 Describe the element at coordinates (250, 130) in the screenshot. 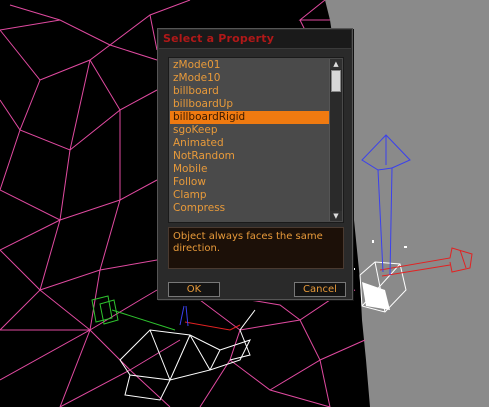

I see `property-list-item: sgoKeep` at that location.